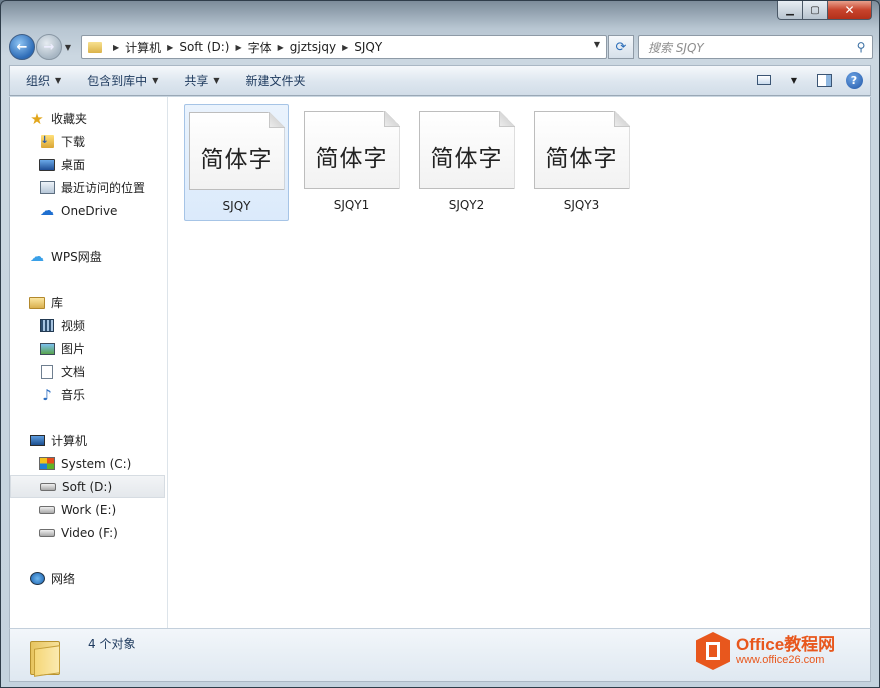  I want to click on file-item-sjqy2: 简体字 SJQY2, so click(466, 162).